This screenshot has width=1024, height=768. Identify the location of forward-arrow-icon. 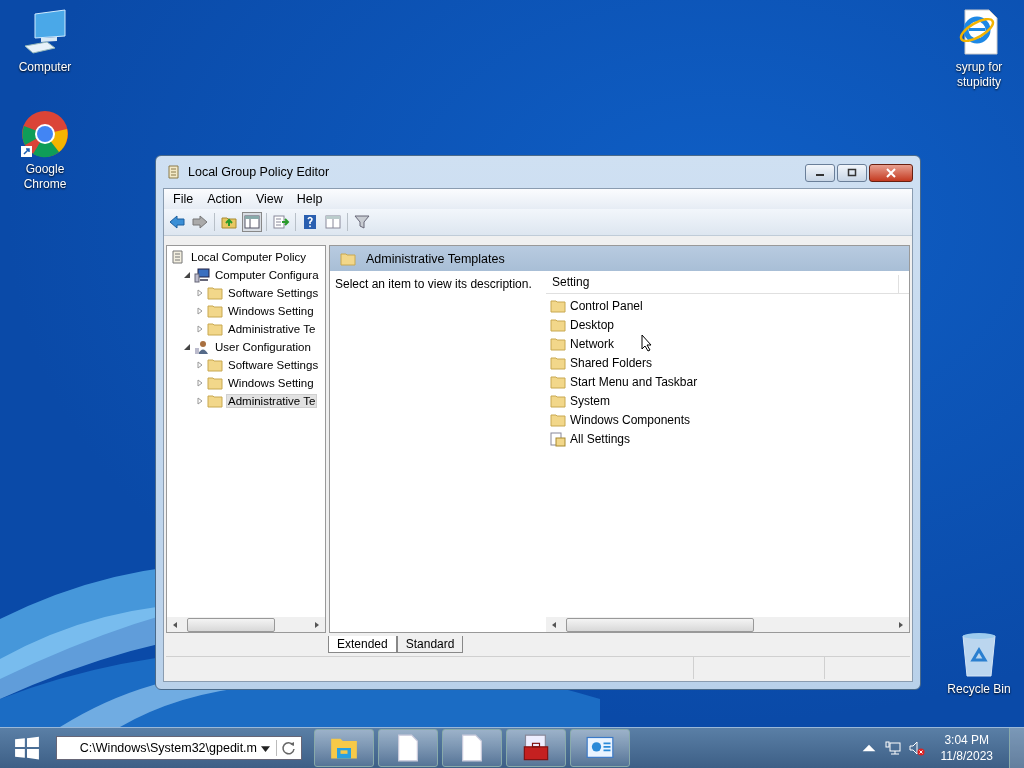
(200, 222).